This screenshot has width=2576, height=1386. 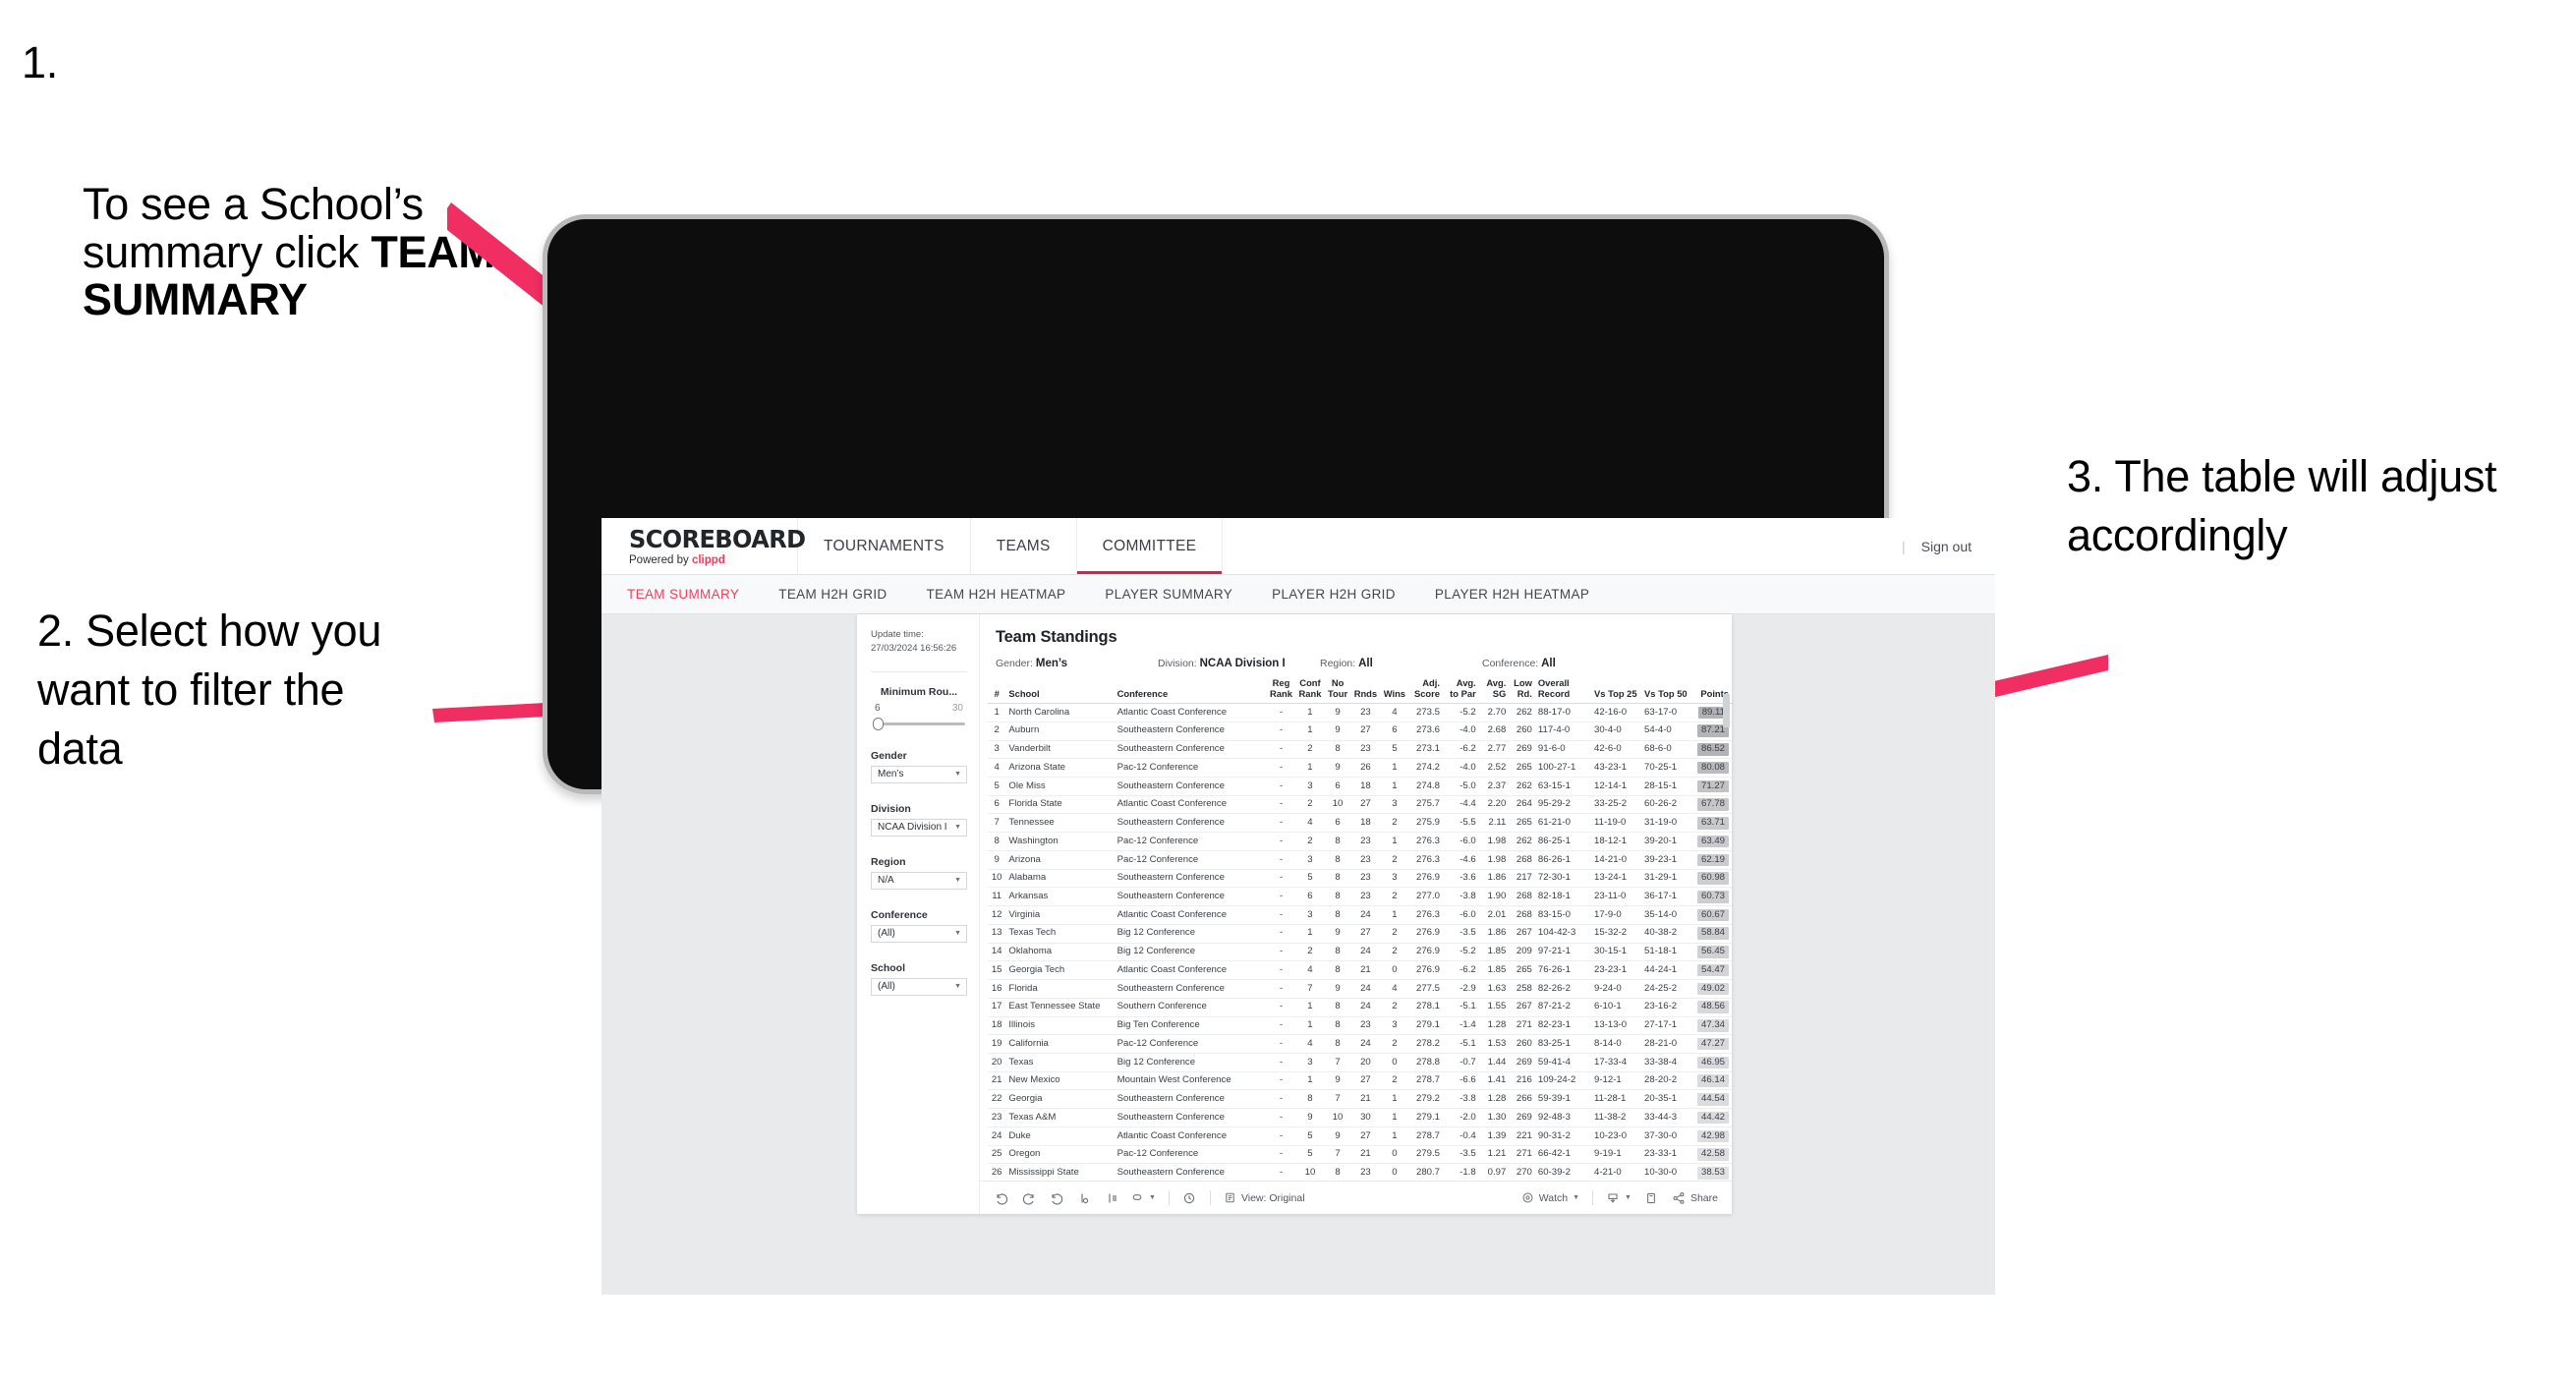 What do you see at coordinates (885, 546) in the screenshot?
I see `topnav-item-tournaments: TOURNAMENTS` at bounding box center [885, 546].